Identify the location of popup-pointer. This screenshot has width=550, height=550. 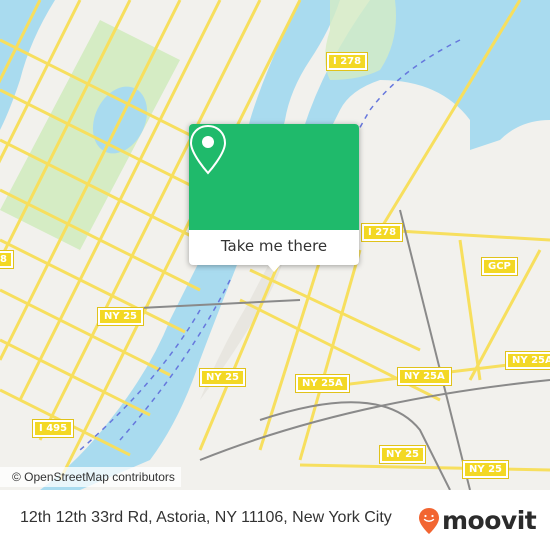
(274, 268).